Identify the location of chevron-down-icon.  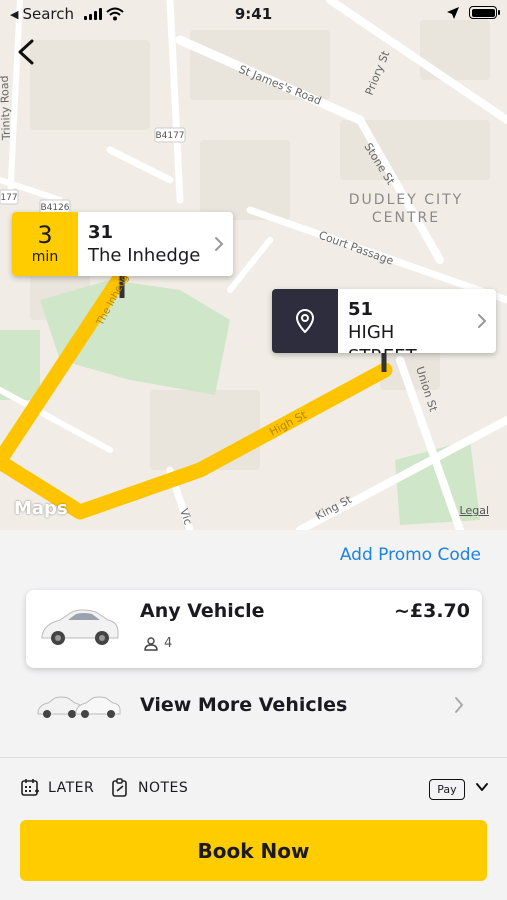
(482, 787).